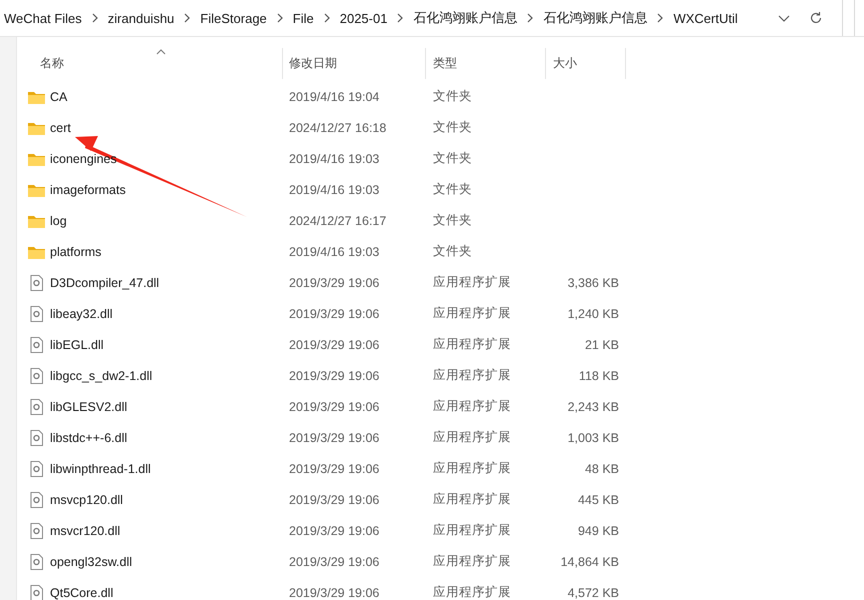  Describe the element at coordinates (816, 18) in the screenshot. I see `refresh-icon` at that location.